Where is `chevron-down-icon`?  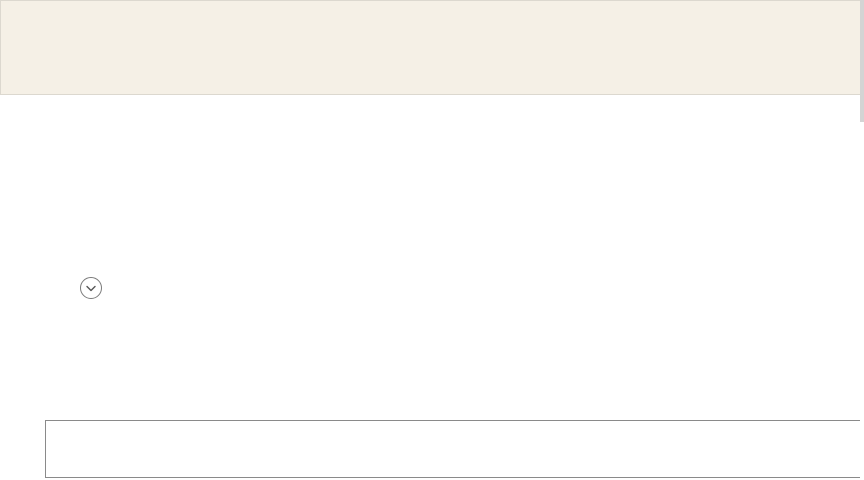
chevron-down-icon is located at coordinates (91, 288).